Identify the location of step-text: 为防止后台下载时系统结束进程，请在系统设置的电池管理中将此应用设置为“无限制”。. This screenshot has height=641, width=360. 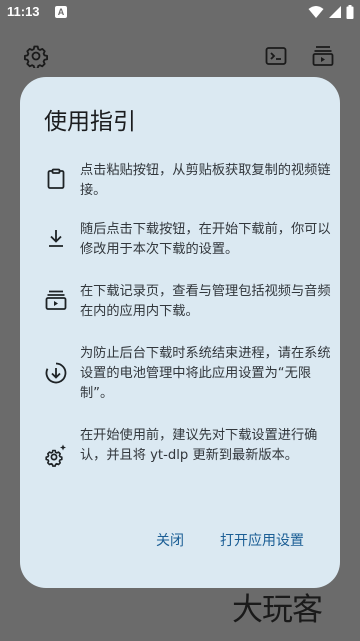
(205, 373).